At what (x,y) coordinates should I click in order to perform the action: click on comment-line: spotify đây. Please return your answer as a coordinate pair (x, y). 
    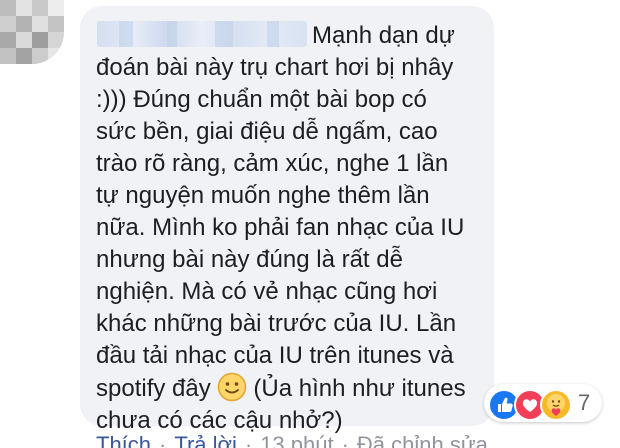
    Looking at the image, I should click on (153, 388).